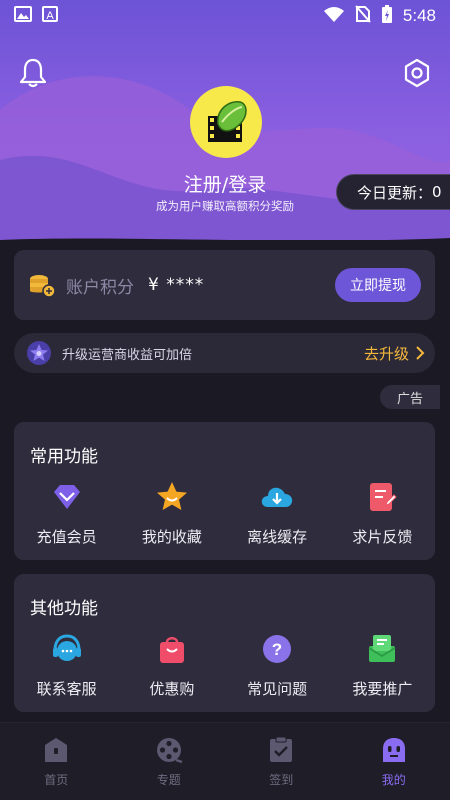 The width and height of the screenshot is (450, 800). I want to click on bell-icon, so click(33, 73).